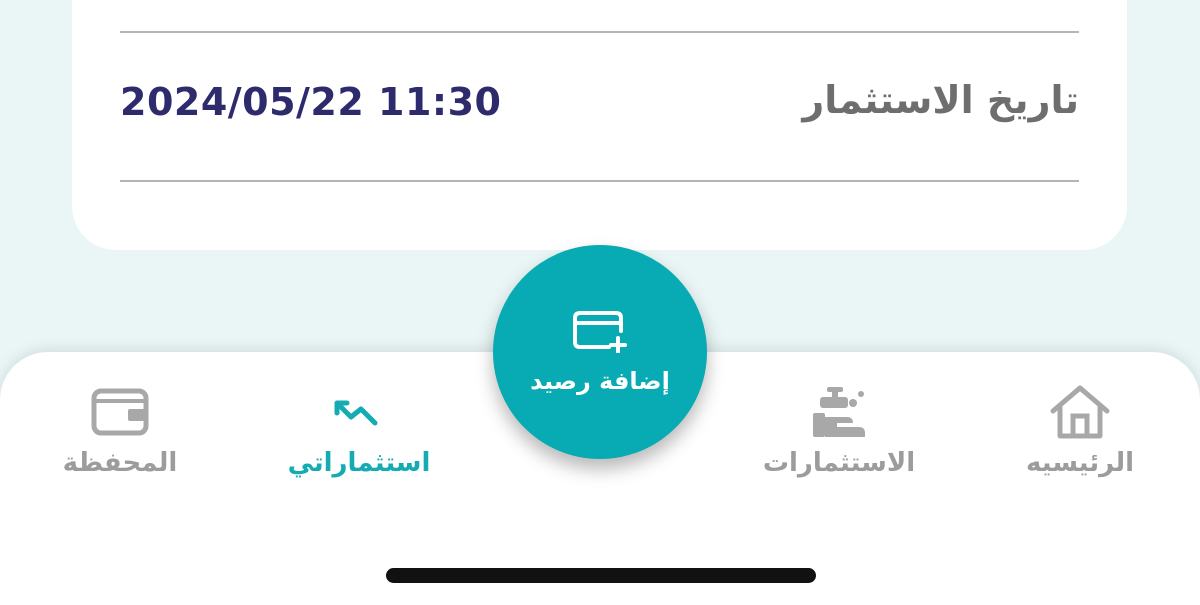  I want to click on trend-icon, so click(359, 412).